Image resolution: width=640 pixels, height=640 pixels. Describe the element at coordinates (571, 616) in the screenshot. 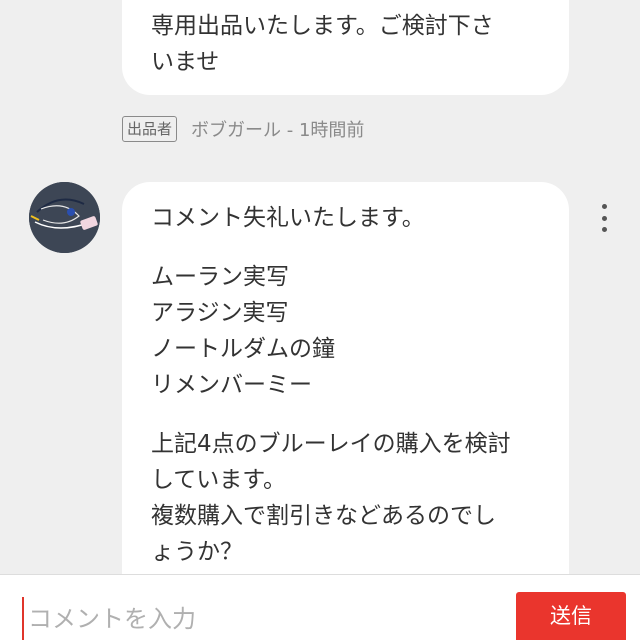

I see `send-button: 送信` at that location.